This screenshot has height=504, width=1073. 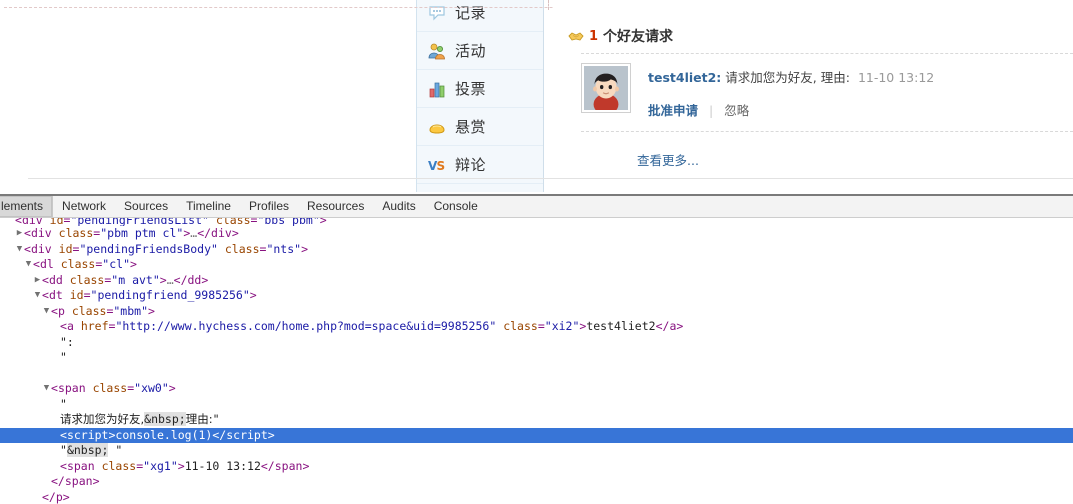 I want to click on dom-line: </p>, so click(x=536, y=497).